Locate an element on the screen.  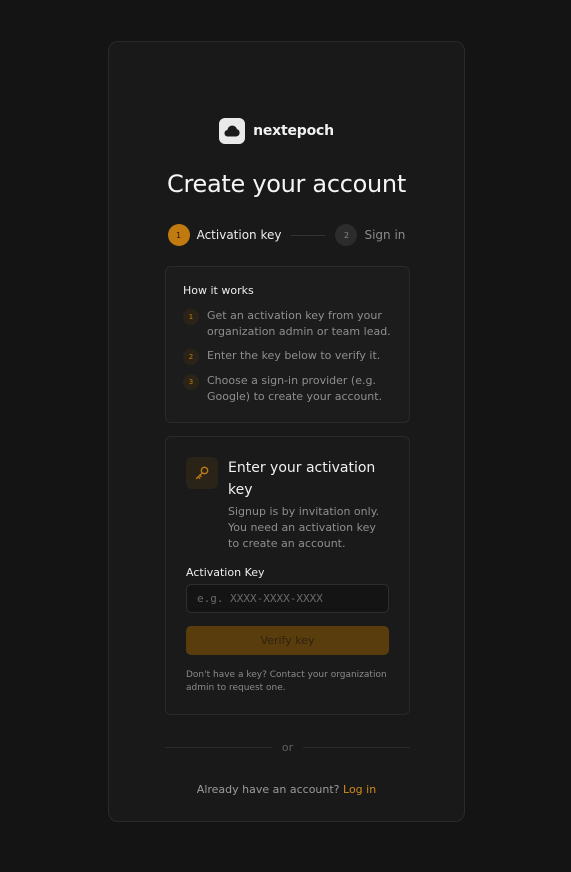
how-step-number: 3 is located at coordinates (191, 382).